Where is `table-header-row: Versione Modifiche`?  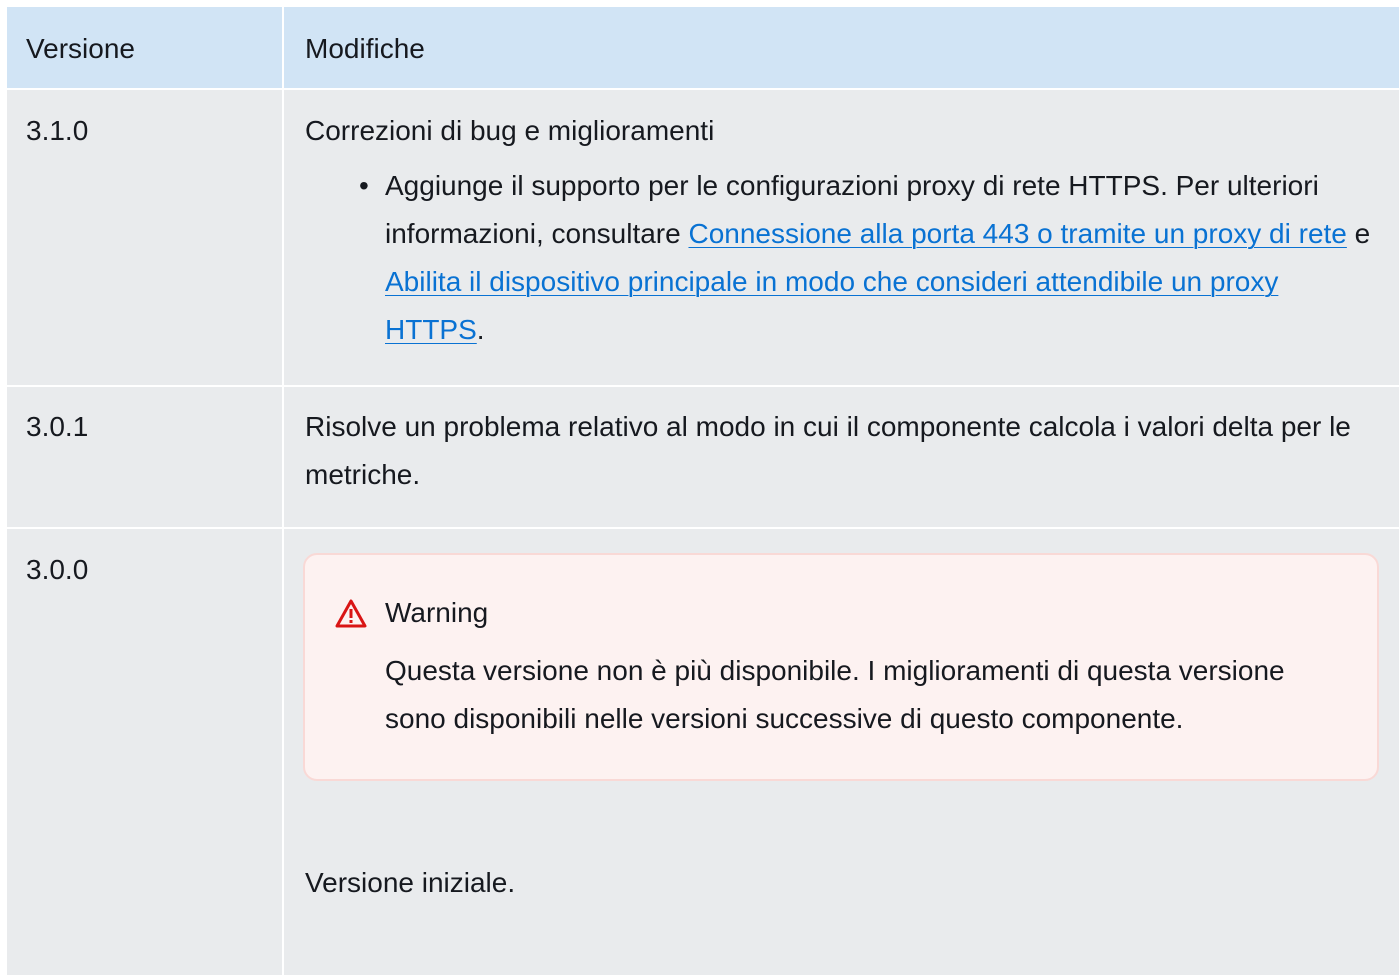
table-header-row: Versione Modifiche is located at coordinates (703, 48).